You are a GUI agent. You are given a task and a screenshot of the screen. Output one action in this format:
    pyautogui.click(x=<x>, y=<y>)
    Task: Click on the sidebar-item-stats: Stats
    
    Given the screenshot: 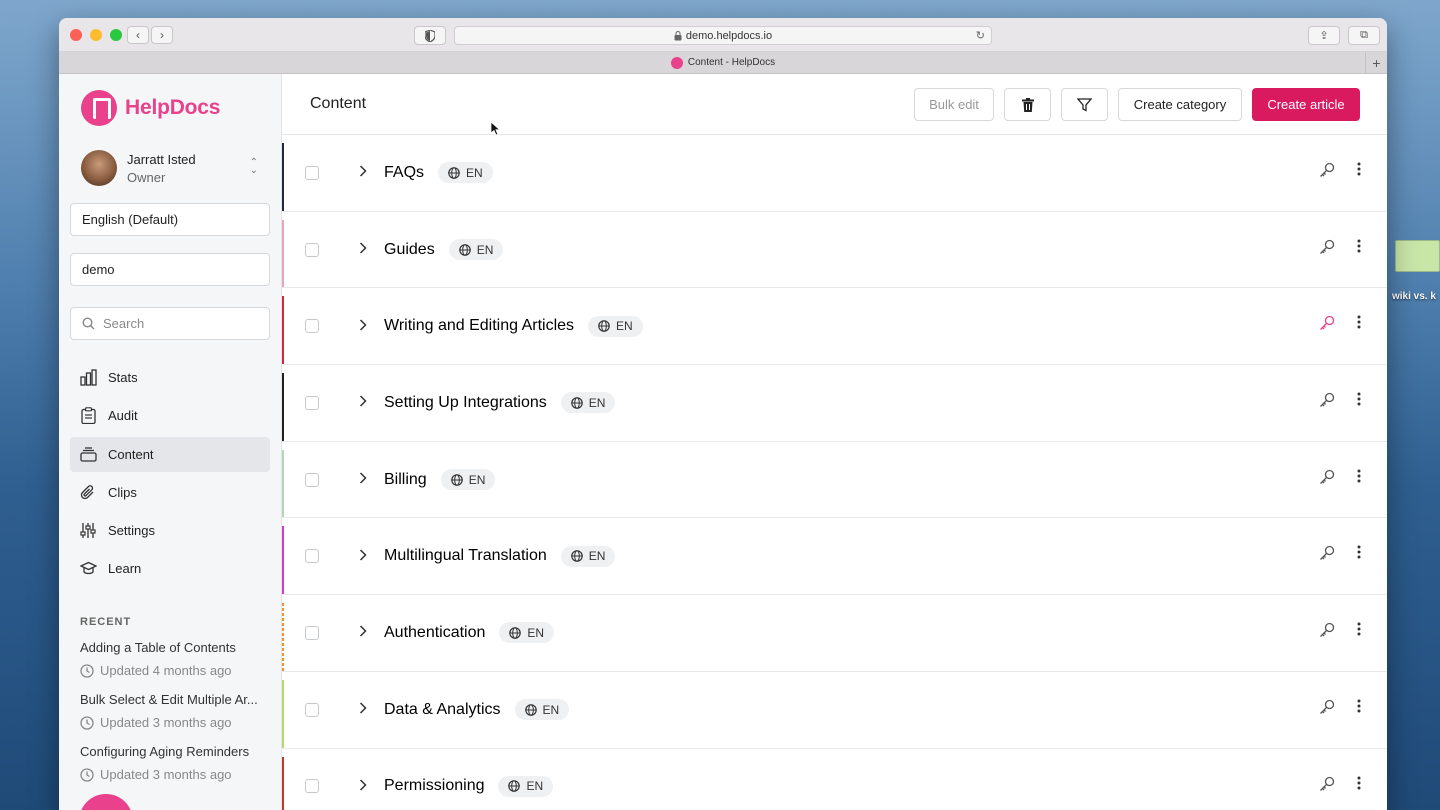 What is the action you would take?
    pyautogui.click(x=170, y=377)
    